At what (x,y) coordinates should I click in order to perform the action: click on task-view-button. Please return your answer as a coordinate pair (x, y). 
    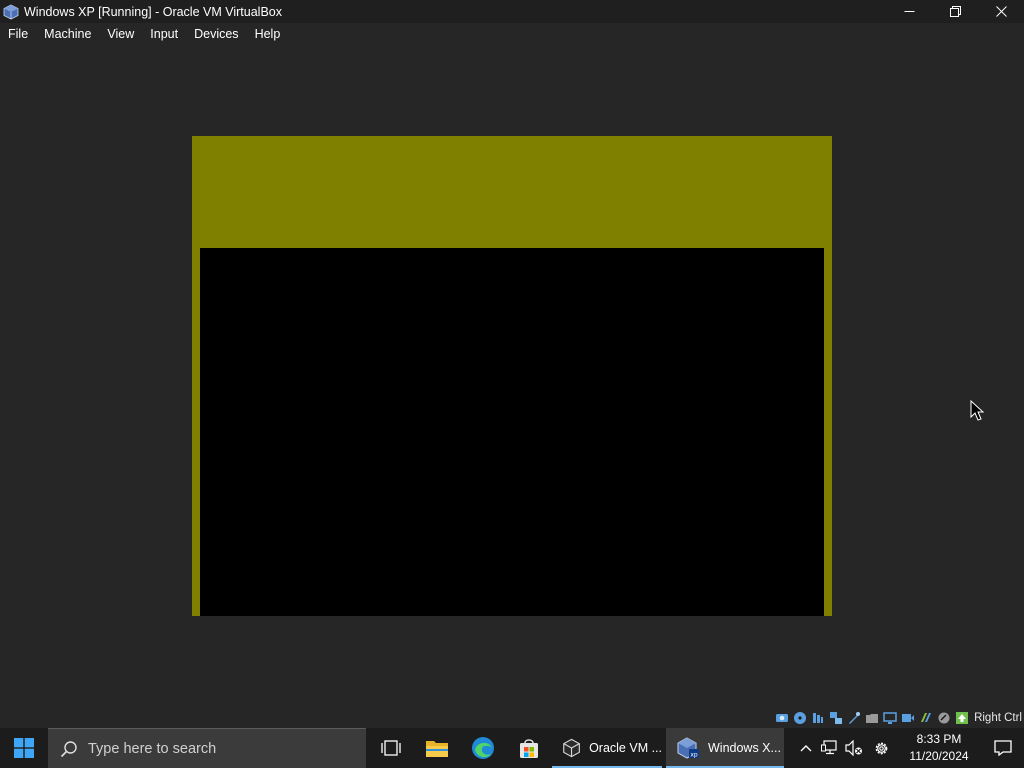
    Looking at the image, I should click on (391, 748).